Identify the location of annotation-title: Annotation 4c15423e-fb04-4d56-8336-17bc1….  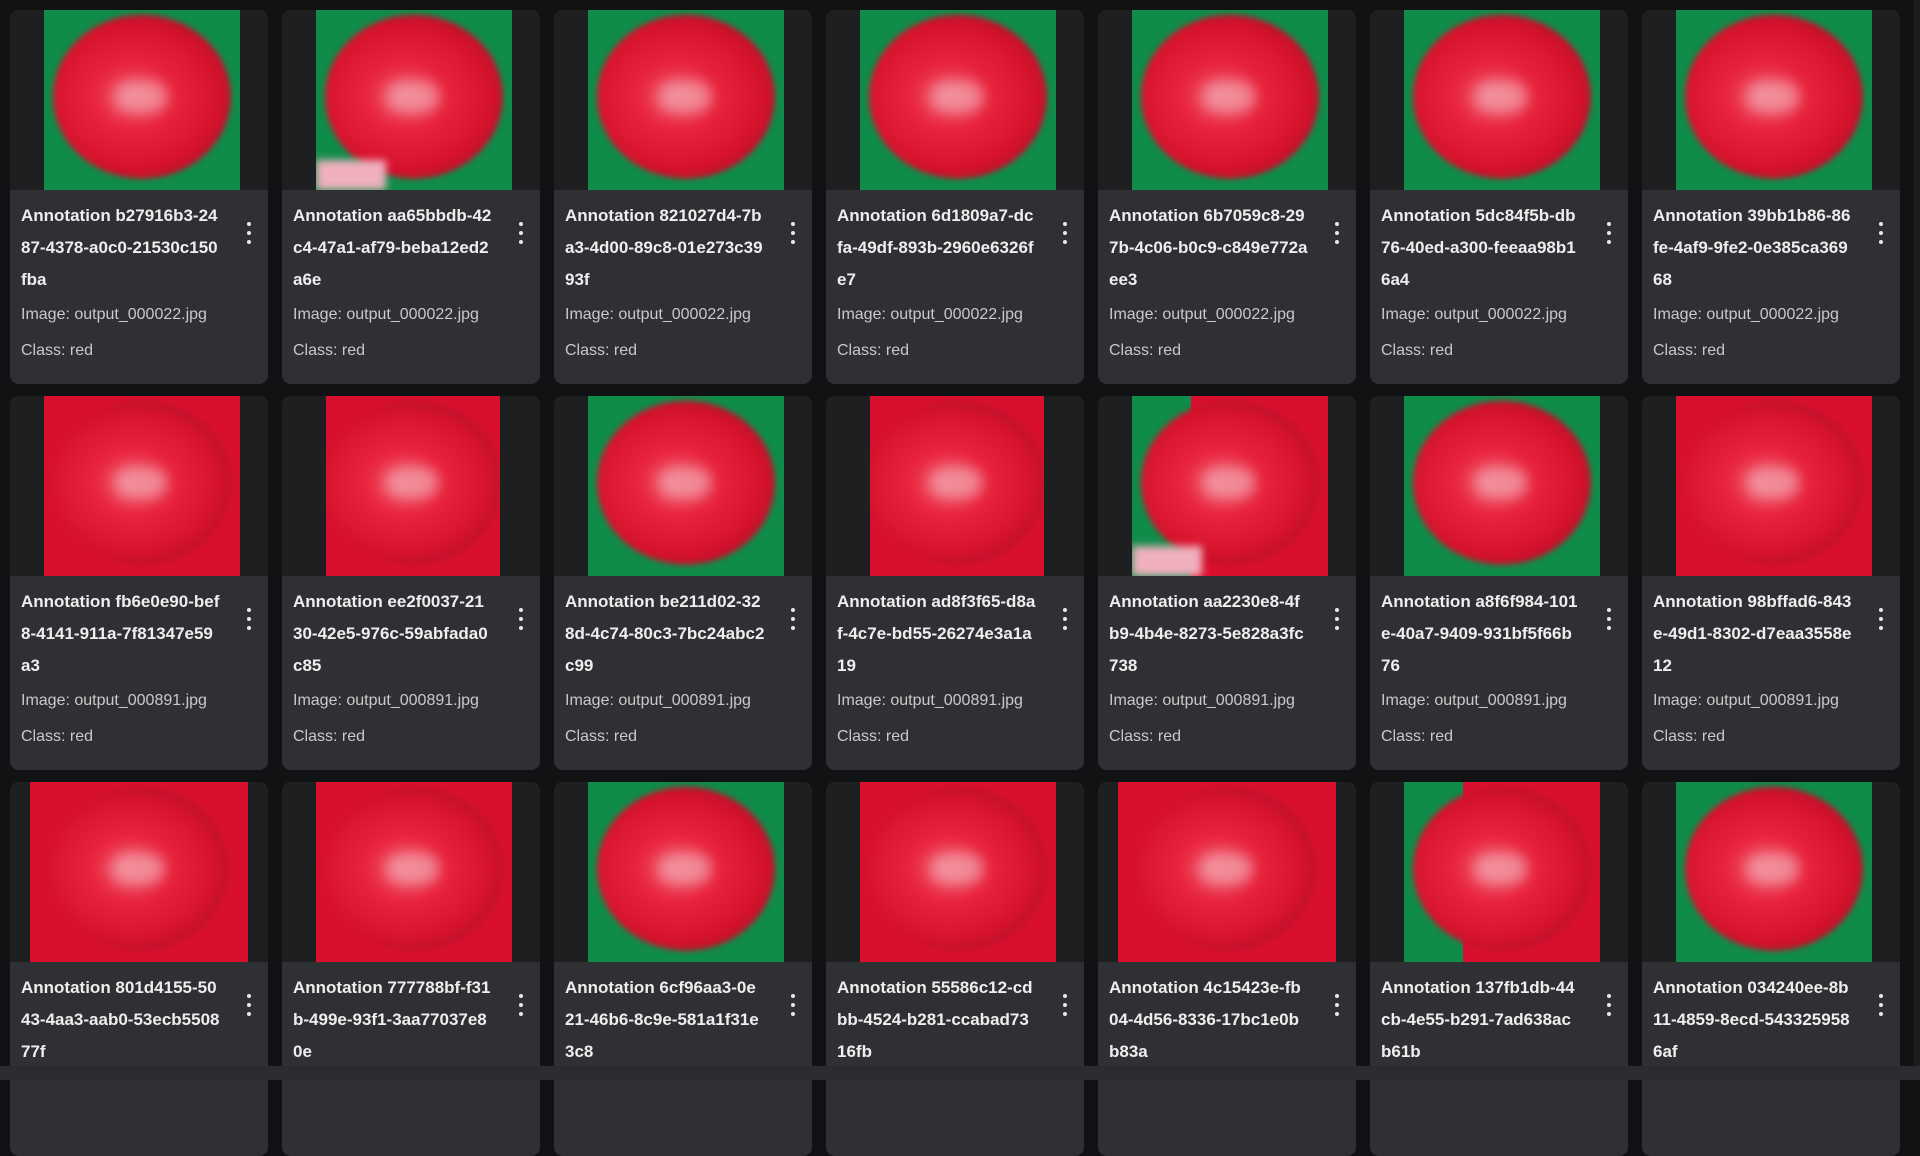
(1205, 1019).